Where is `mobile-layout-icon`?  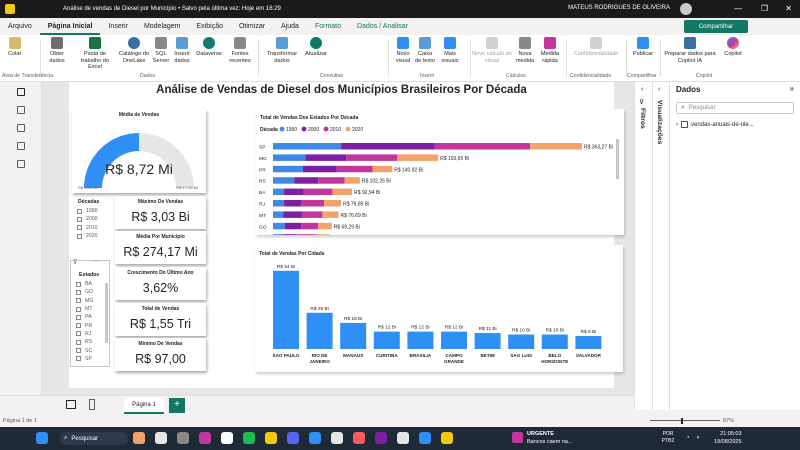
mobile-layout-icon is located at coordinates (92, 404).